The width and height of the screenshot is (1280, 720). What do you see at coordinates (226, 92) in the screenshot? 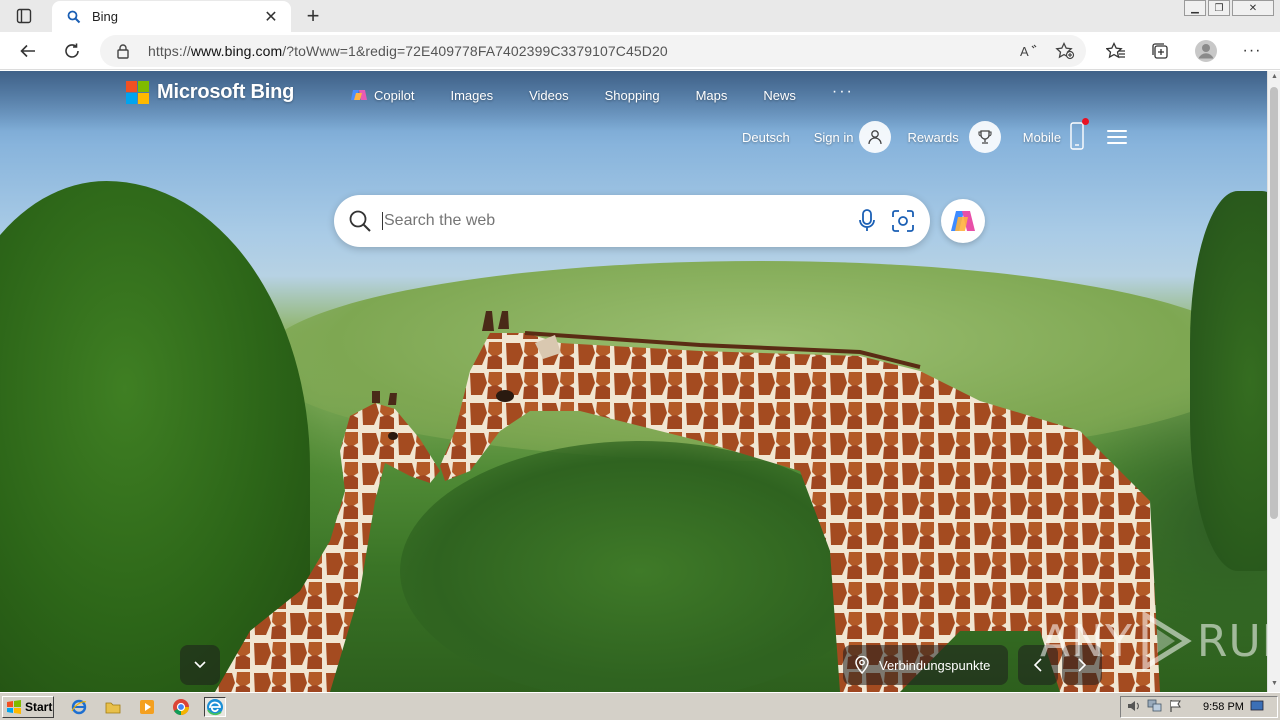
I see `logo-text: Microsoft Bing` at bounding box center [226, 92].